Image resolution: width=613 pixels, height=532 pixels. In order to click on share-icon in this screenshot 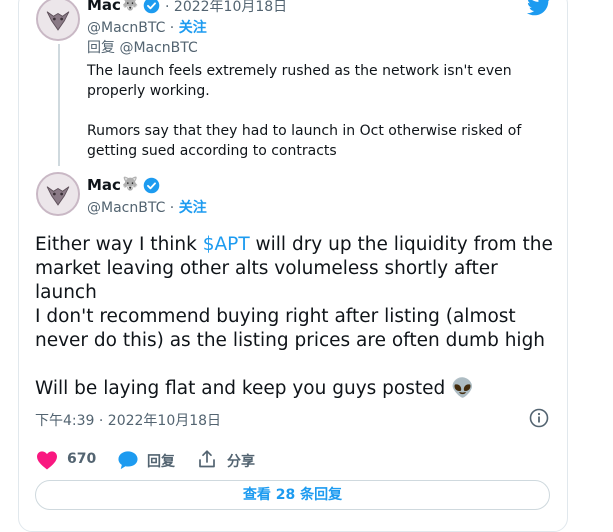, I will do `click(207, 459)`.